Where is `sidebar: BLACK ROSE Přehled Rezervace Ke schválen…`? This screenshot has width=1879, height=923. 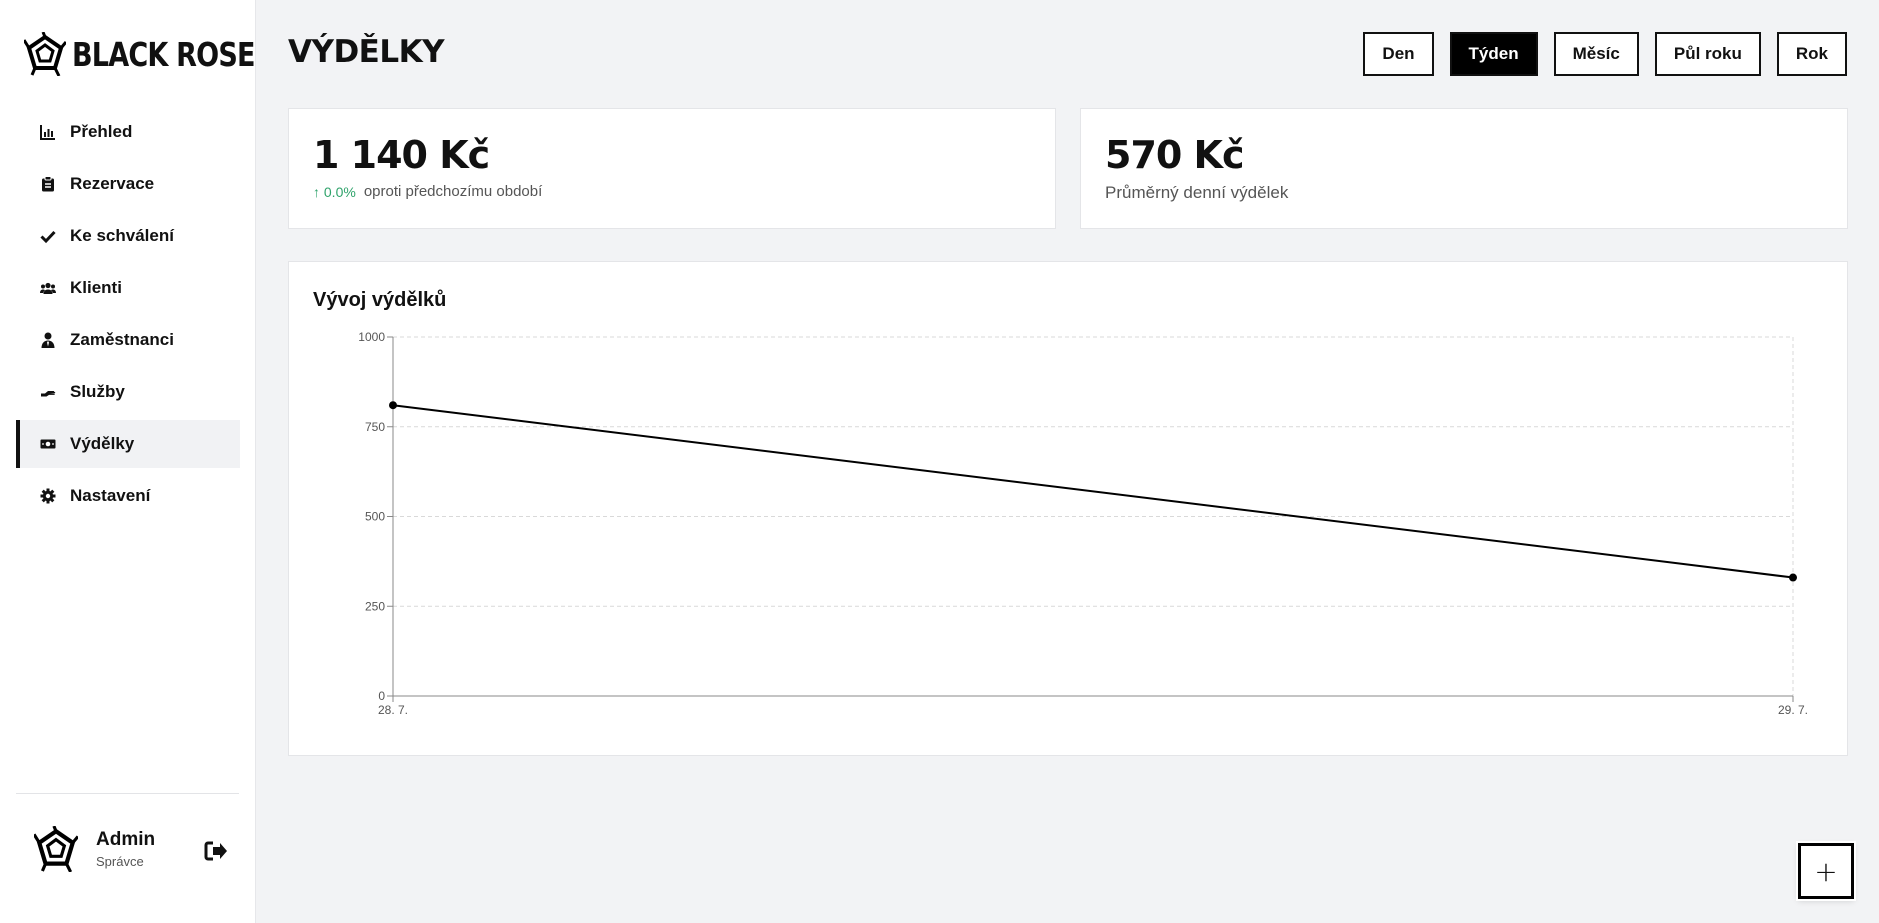 sidebar: BLACK ROSE Přehled Rezervace Ke schválen… is located at coordinates (128, 461).